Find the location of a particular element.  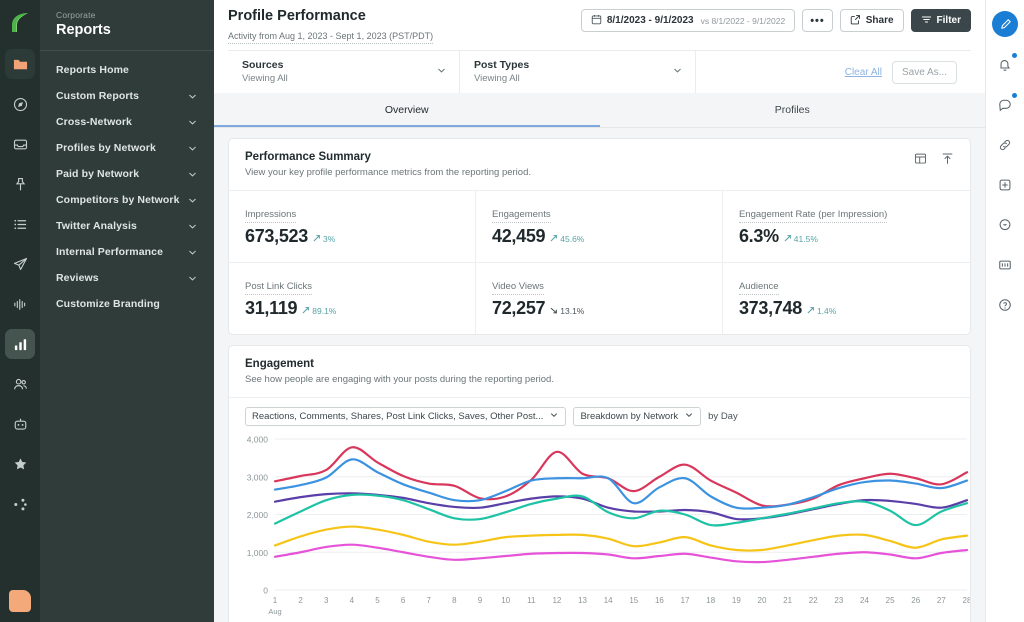

metric-row: 42,459 45.6% is located at coordinates (599, 236).